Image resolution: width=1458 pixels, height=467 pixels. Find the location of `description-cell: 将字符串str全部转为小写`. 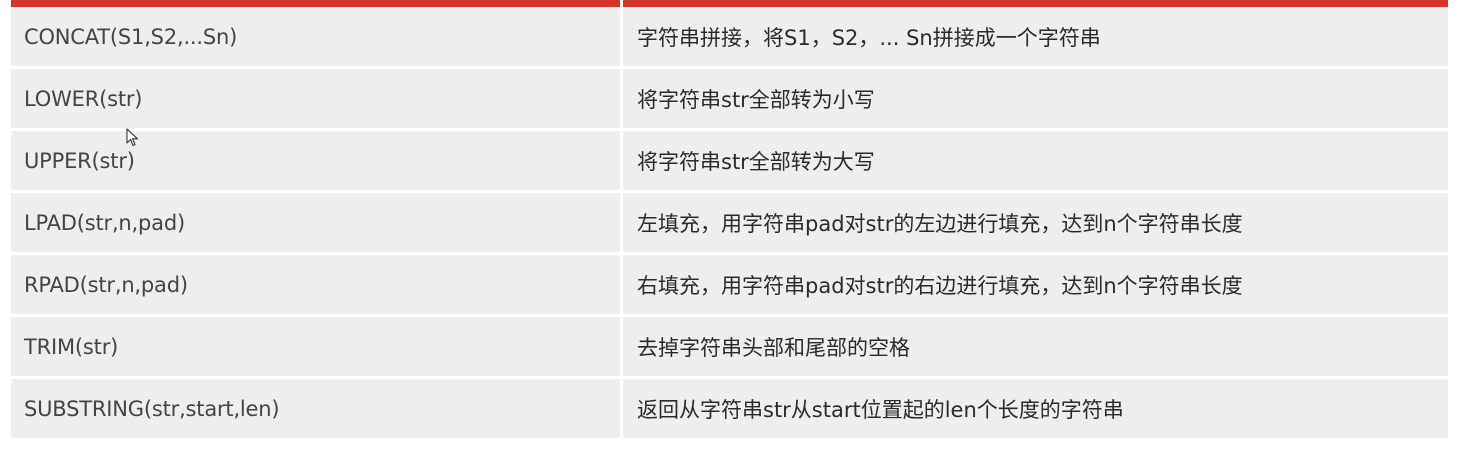

description-cell: 将字符串str全部转为小写 is located at coordinates (1035, 98).